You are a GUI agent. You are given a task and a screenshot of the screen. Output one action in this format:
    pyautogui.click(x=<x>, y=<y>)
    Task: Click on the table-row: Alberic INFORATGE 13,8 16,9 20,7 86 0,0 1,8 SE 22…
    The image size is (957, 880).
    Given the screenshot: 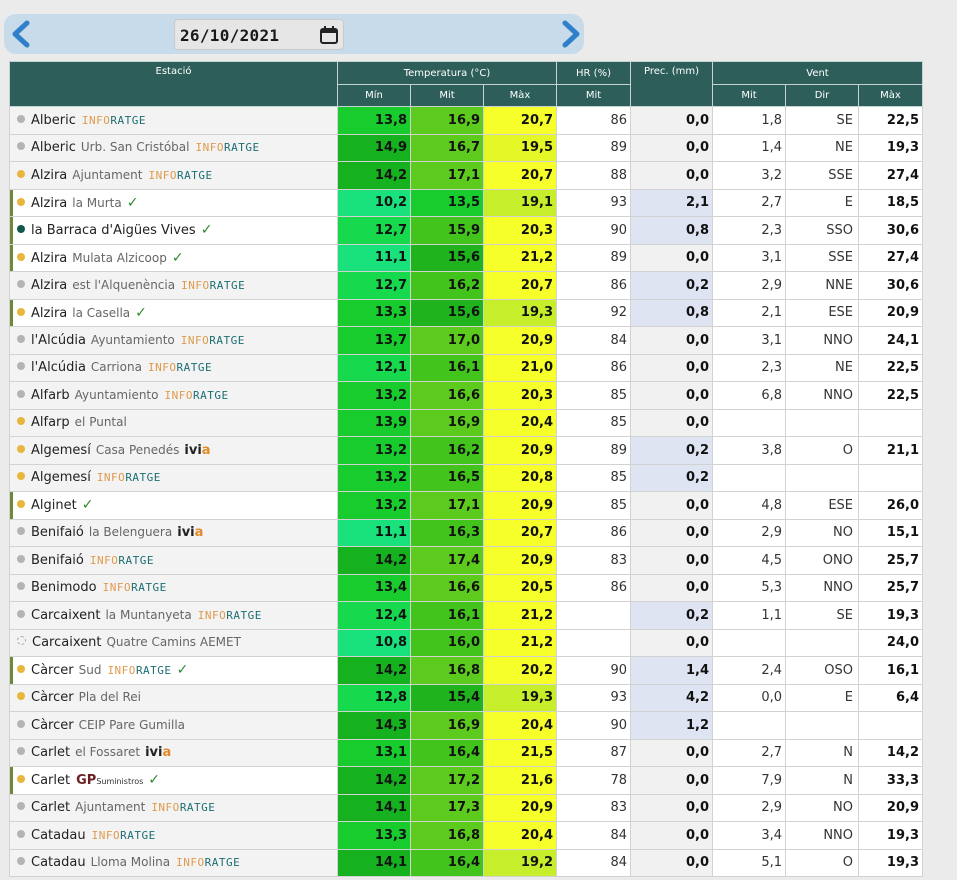 What is the action you would take?
    pyautogui.click(x=466, y=120)
    